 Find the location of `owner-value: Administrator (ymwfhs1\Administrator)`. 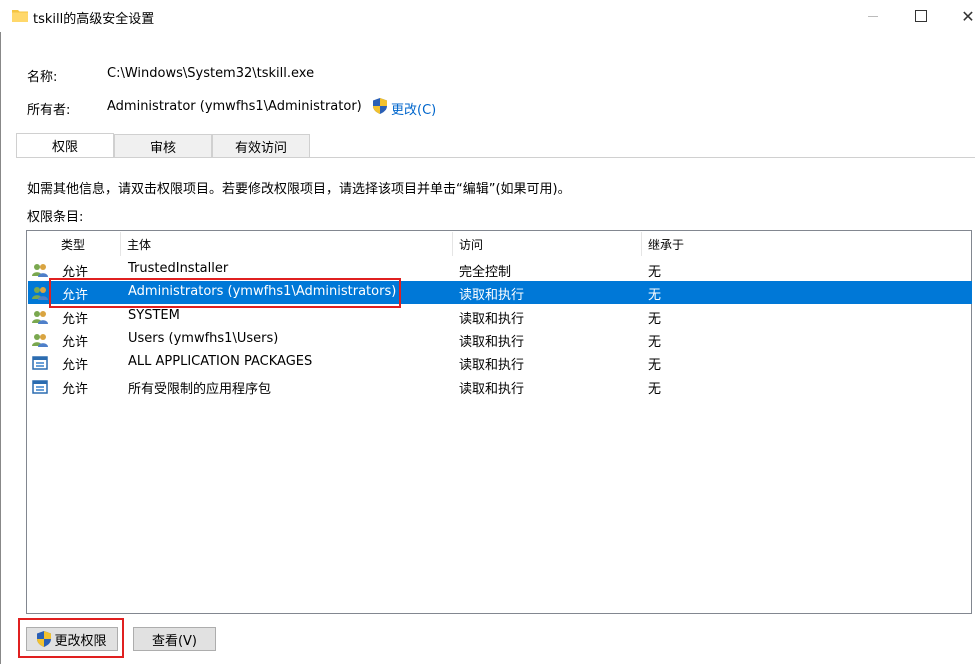

owner-value: Administrator (ymwfhs1\Administrator) is located at coordinates (234, 106).